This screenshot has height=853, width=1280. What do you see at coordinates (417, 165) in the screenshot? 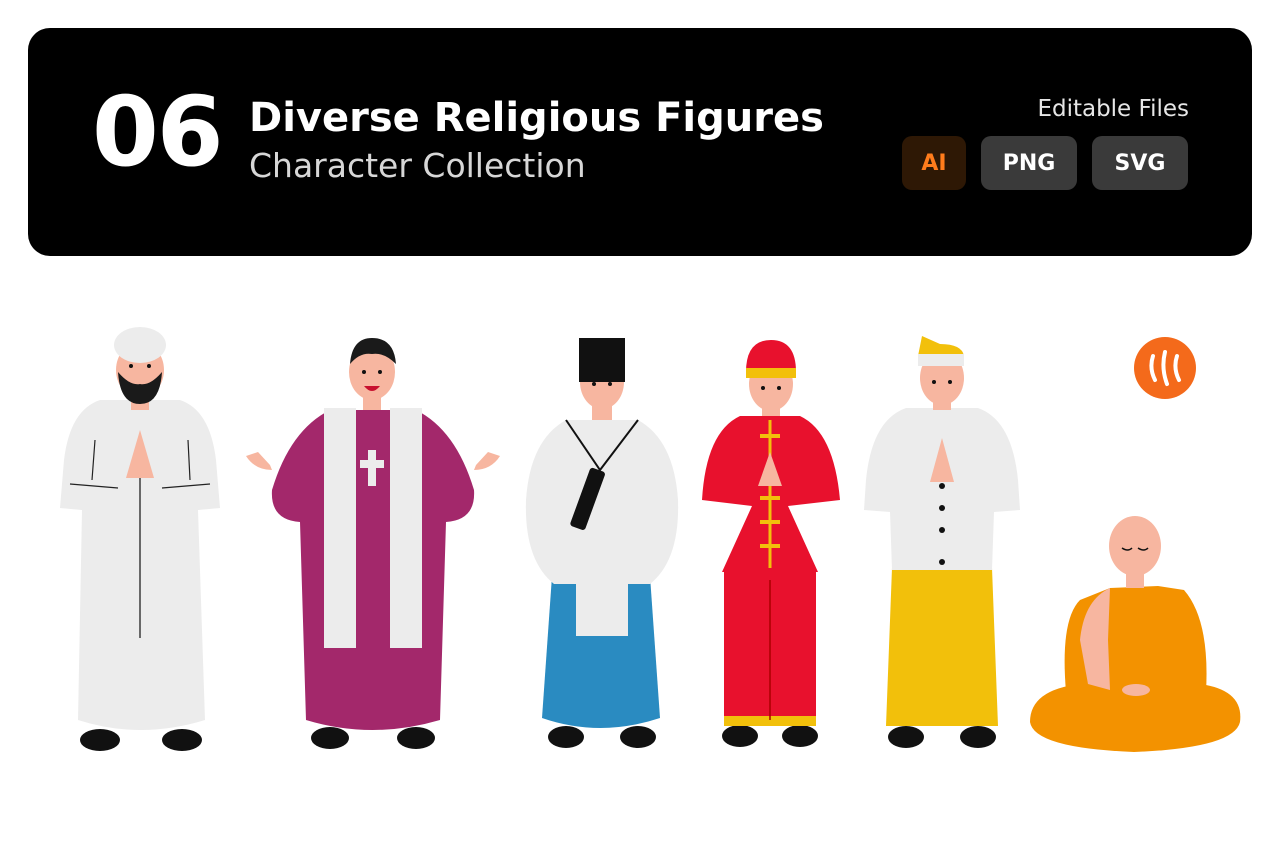
I see `collection-subtitle: Character Collection` at bounding box center [417, 165].